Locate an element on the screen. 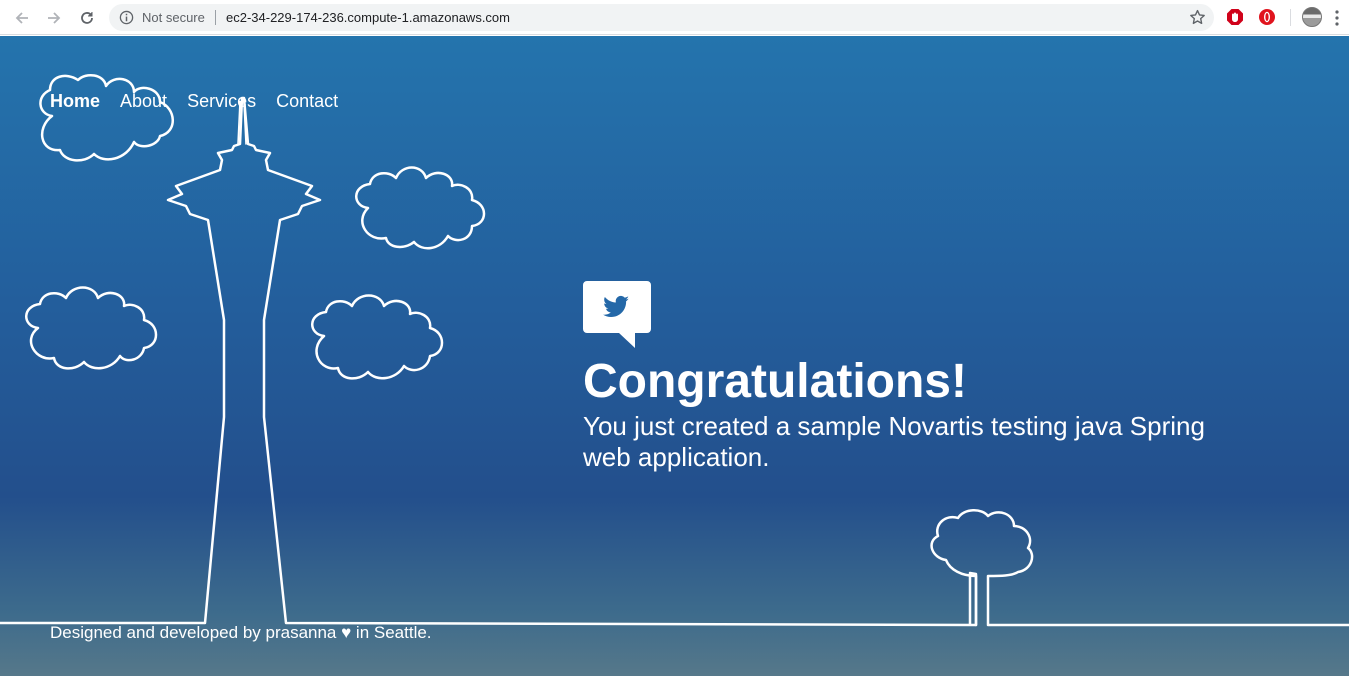  forward-button is located at coordinates (54, 18).